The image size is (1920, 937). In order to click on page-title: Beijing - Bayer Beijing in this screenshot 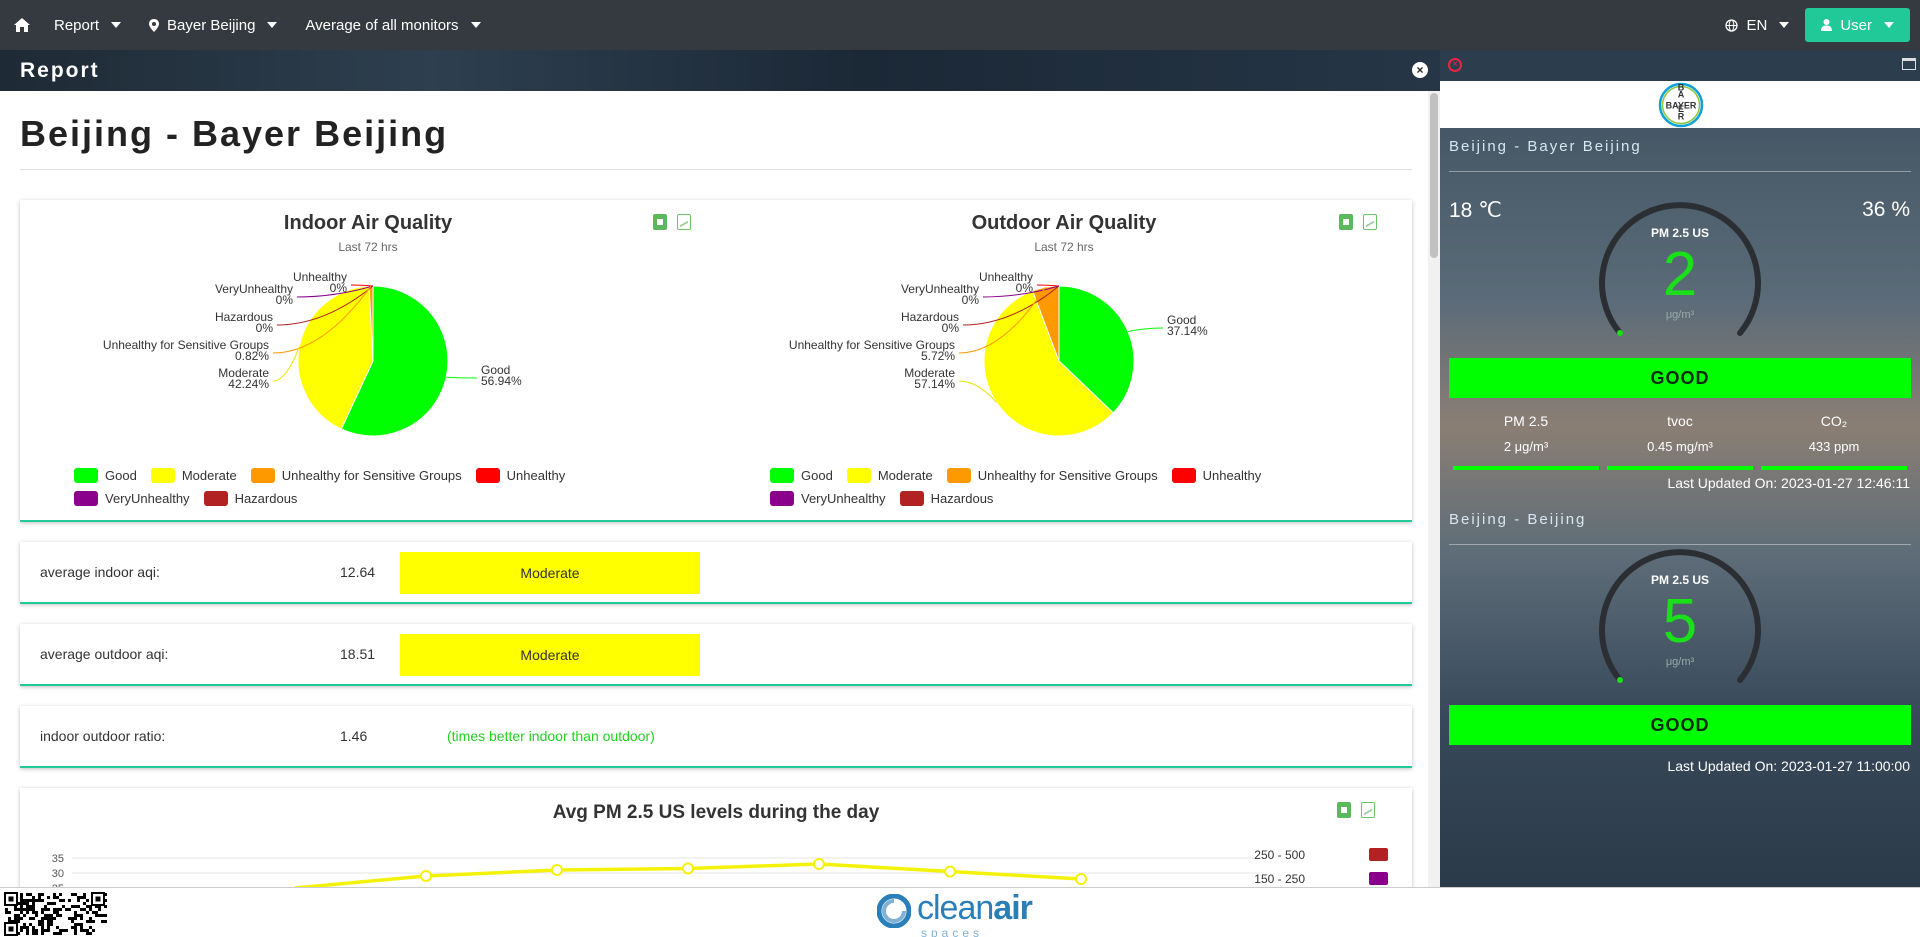, I will do `click(716, 141)`.